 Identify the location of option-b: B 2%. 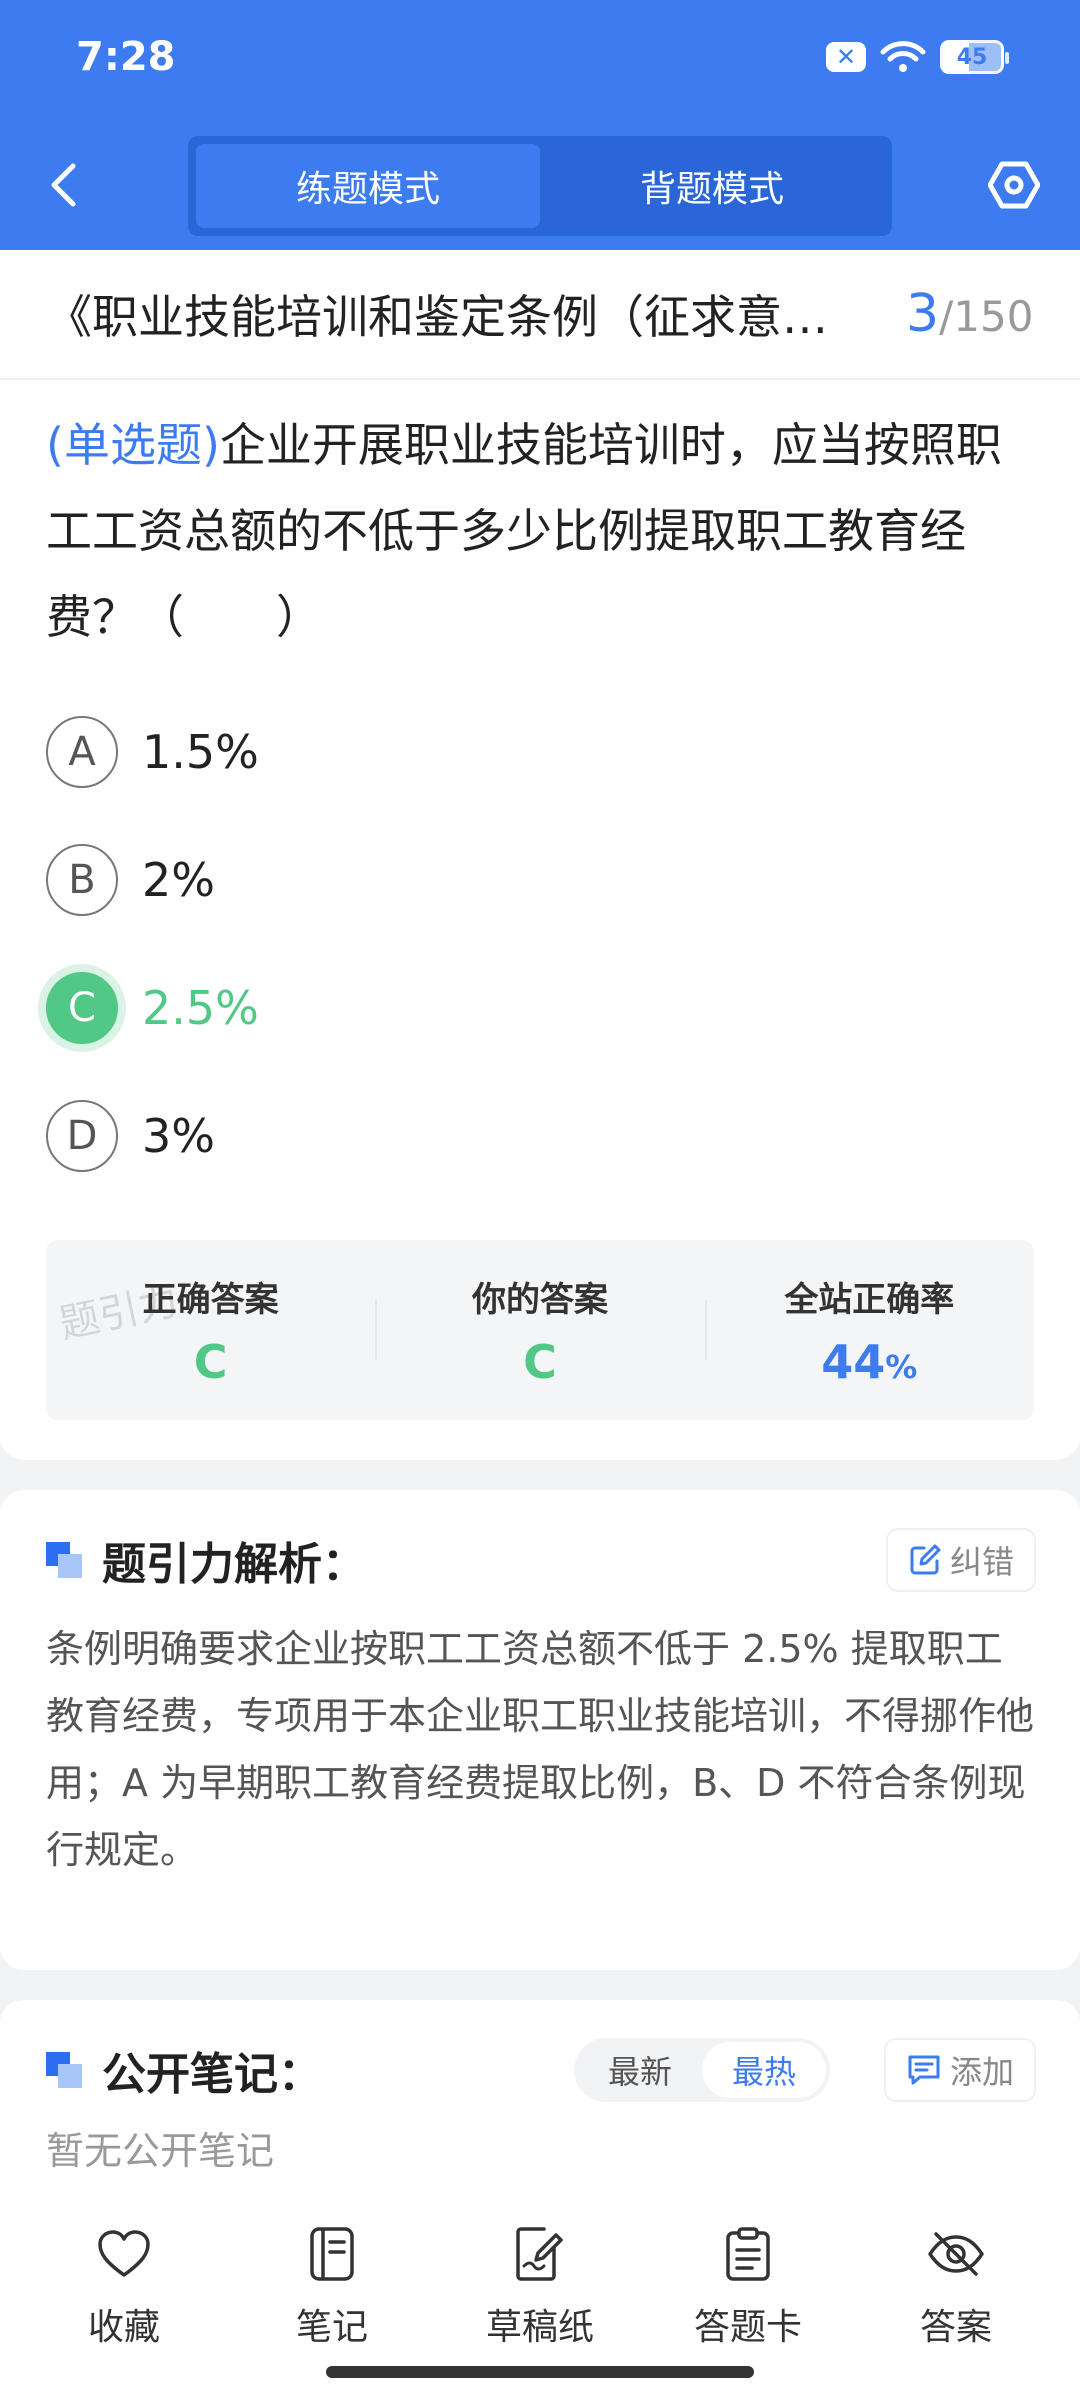
(540, 880).